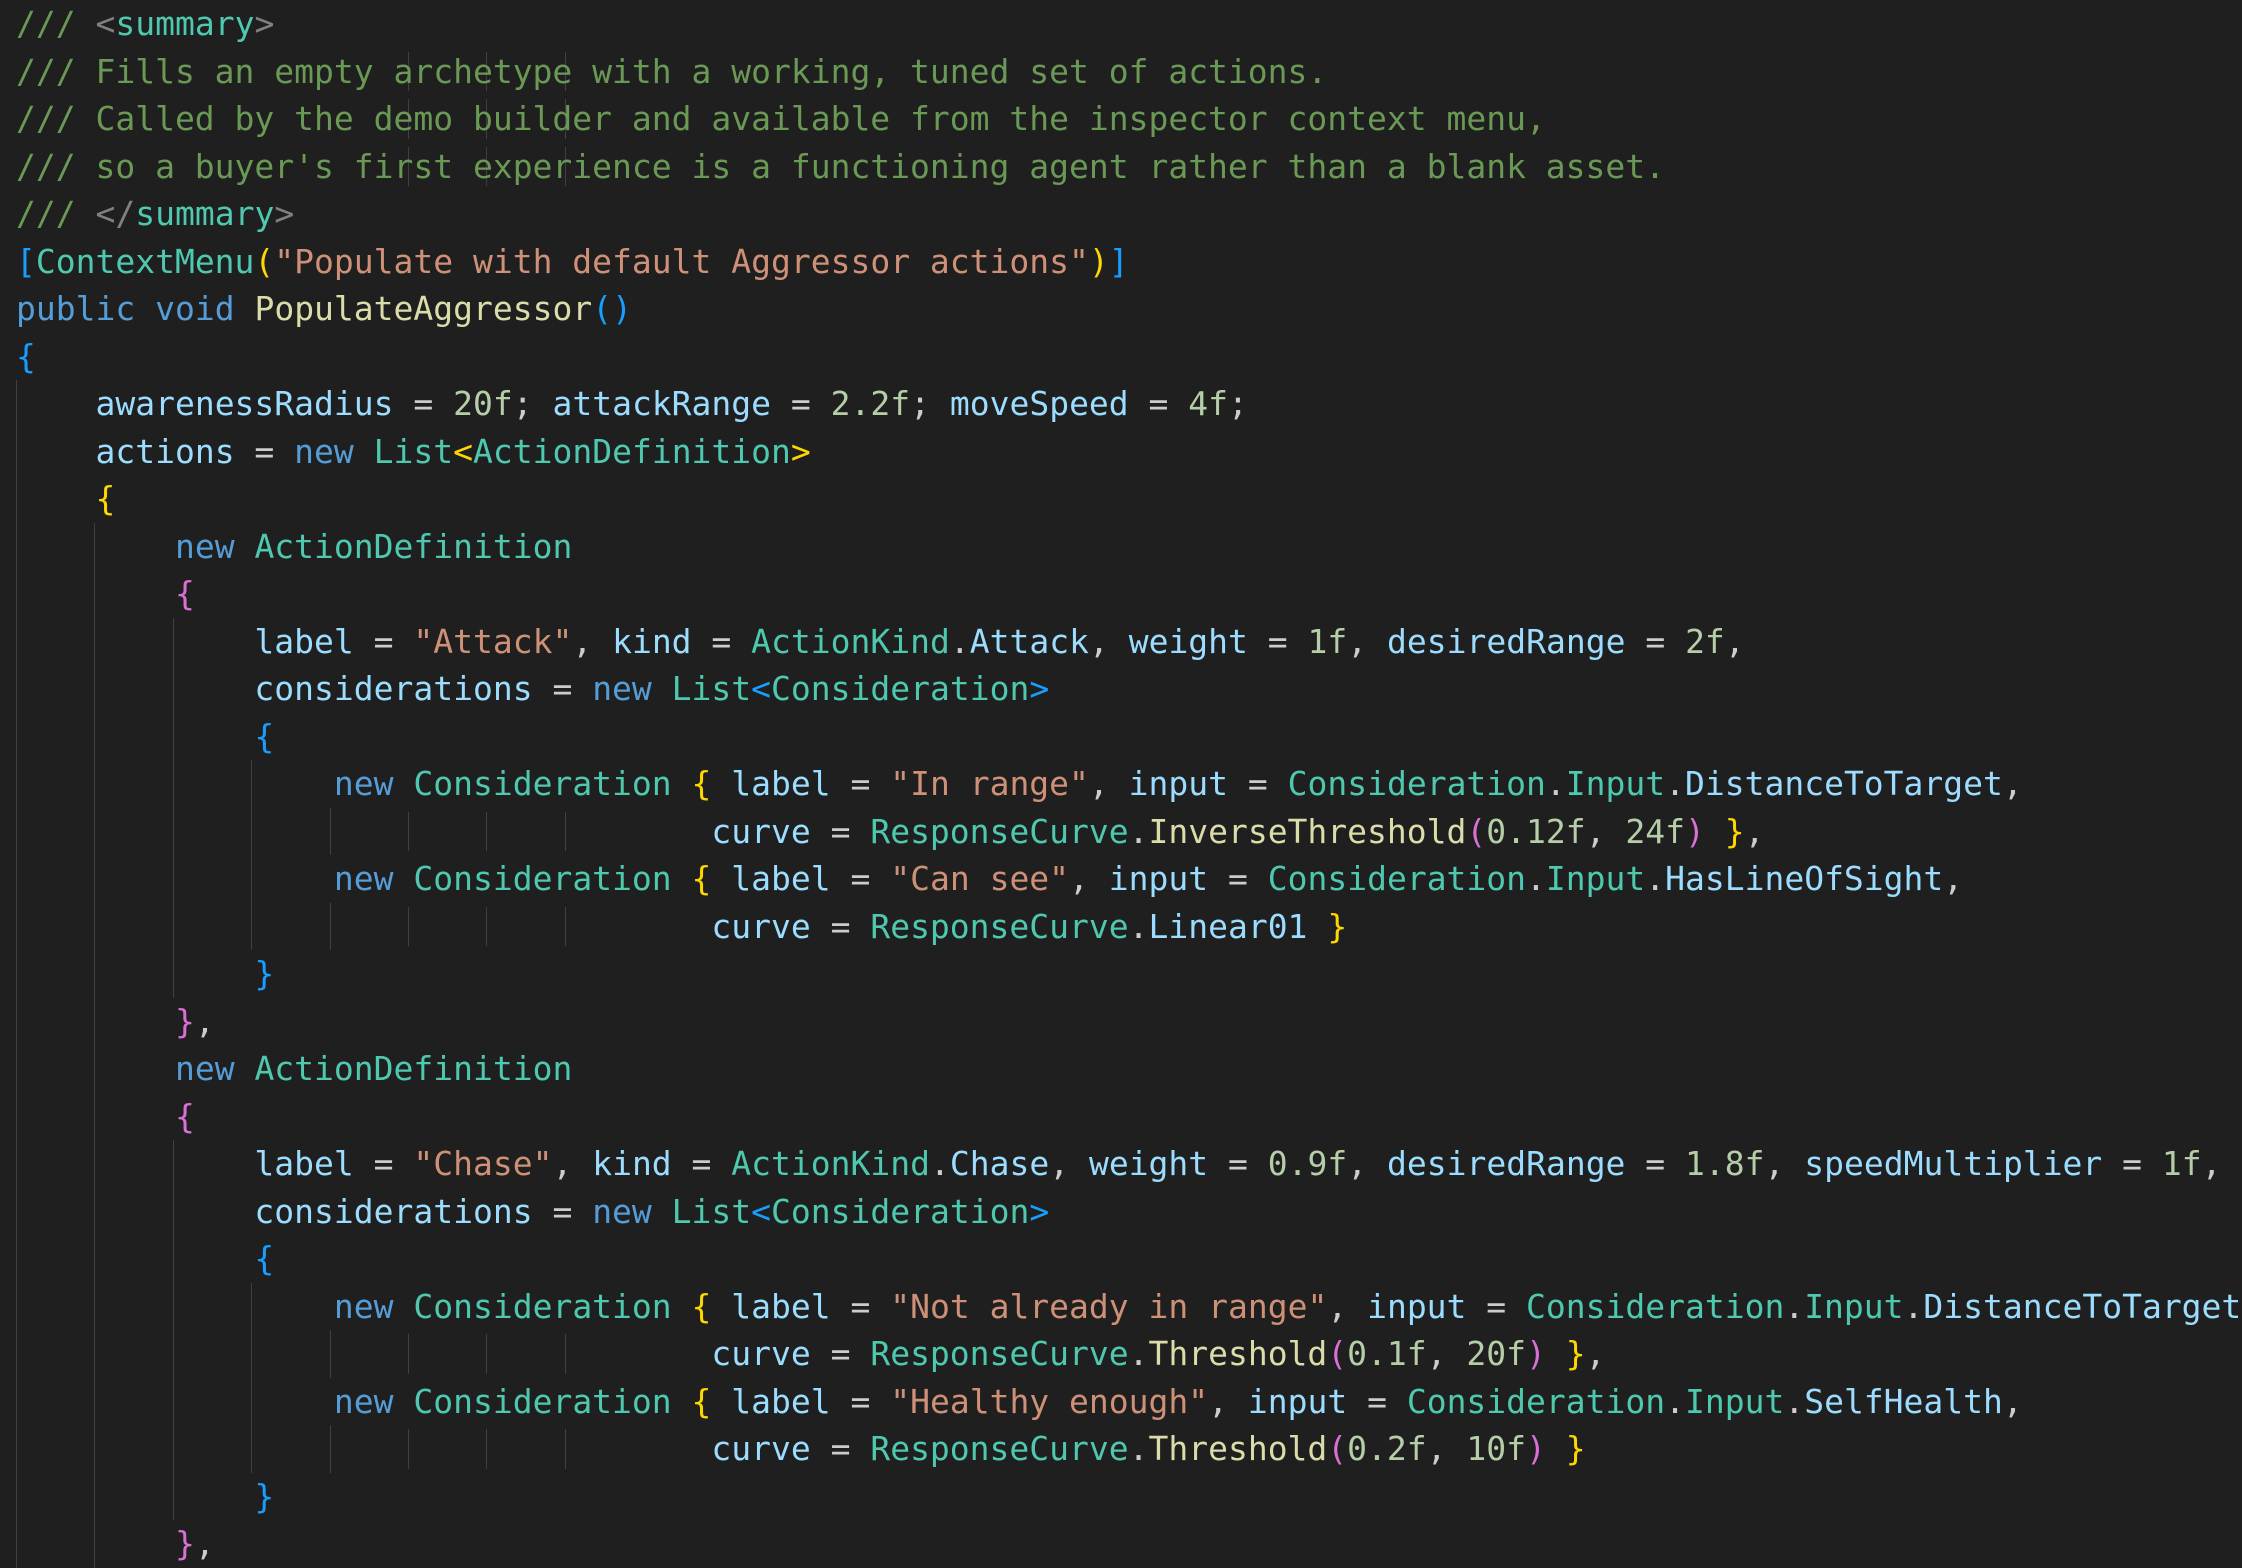 This screenshot has width=2242, height=1568. What do you see at coordinates (1506, 1163) in the screenshot?
I see `code-token: desiredRange` at bounding box center [1506, 1163].